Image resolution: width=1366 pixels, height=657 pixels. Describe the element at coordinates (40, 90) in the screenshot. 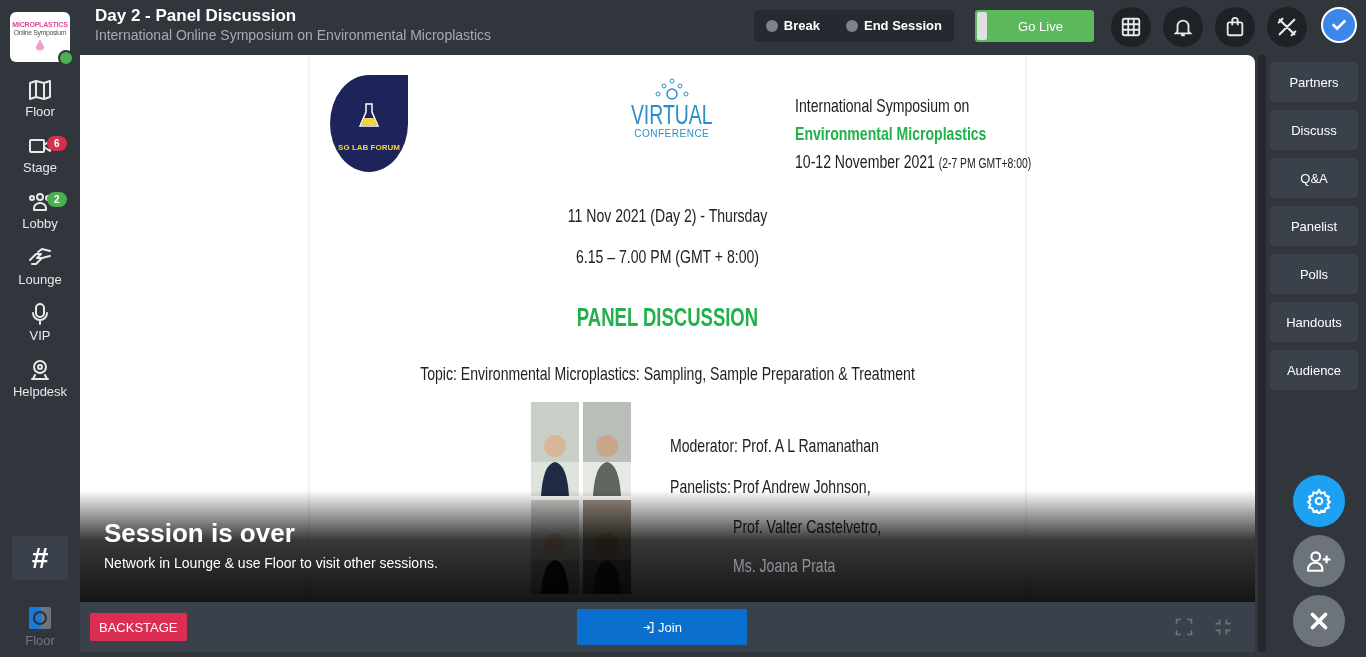

I see `map-icon` at that location.